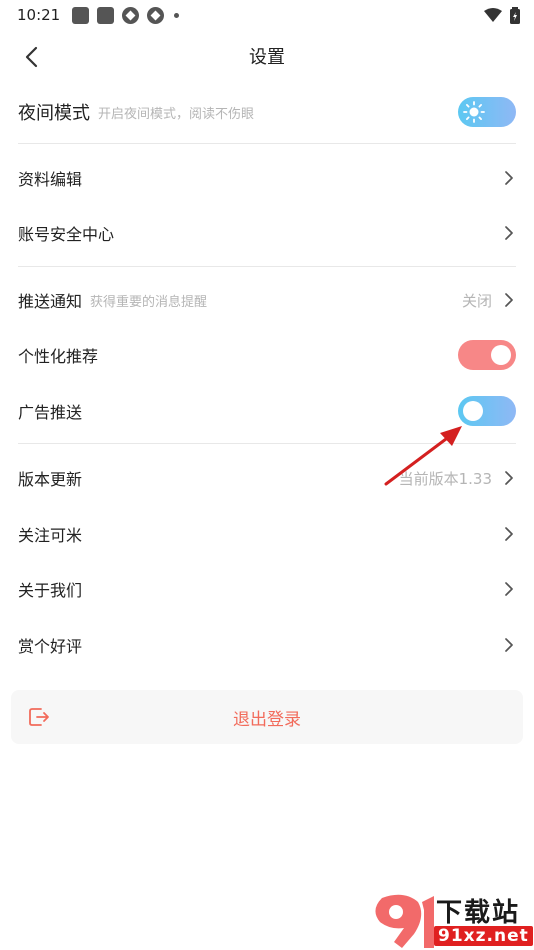 Image resolution: width=534 pixels, height=950 pixels. I want to click on status-right, so click(502, 15).